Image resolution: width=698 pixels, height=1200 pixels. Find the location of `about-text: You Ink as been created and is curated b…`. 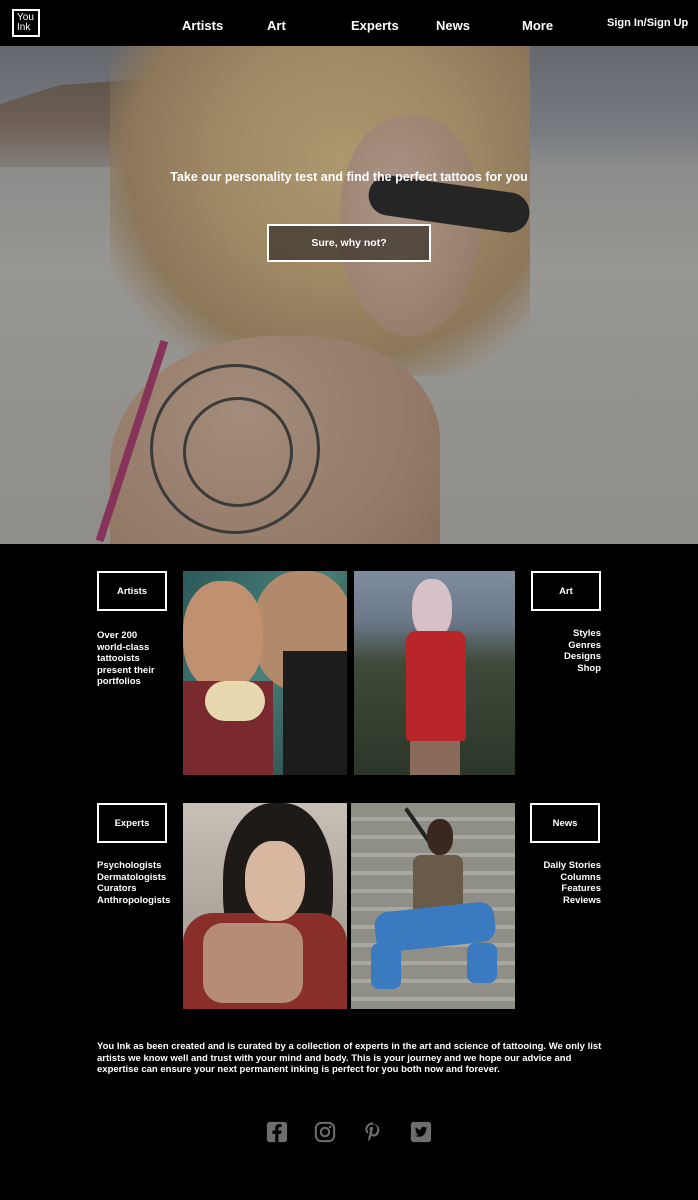

about-text: You Ink as been created and is curated b… is located at coordinates (349, 1058).